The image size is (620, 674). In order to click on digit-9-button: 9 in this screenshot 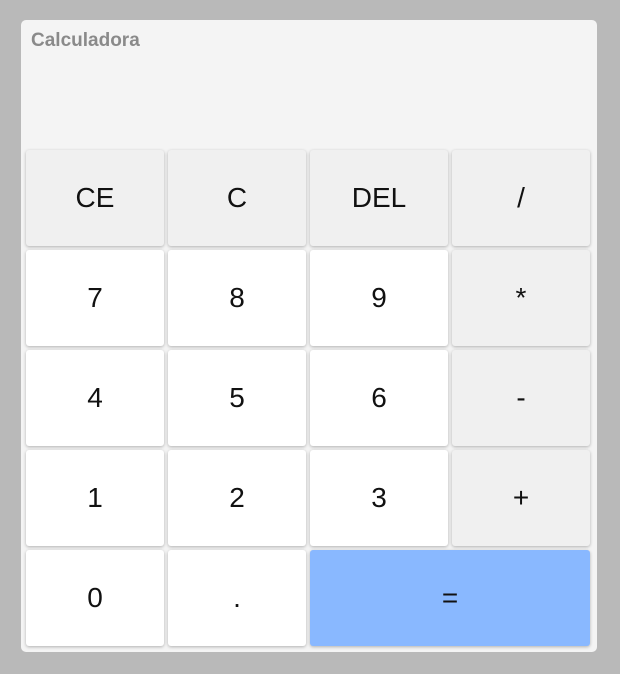, I will do `click(379, 298)`.